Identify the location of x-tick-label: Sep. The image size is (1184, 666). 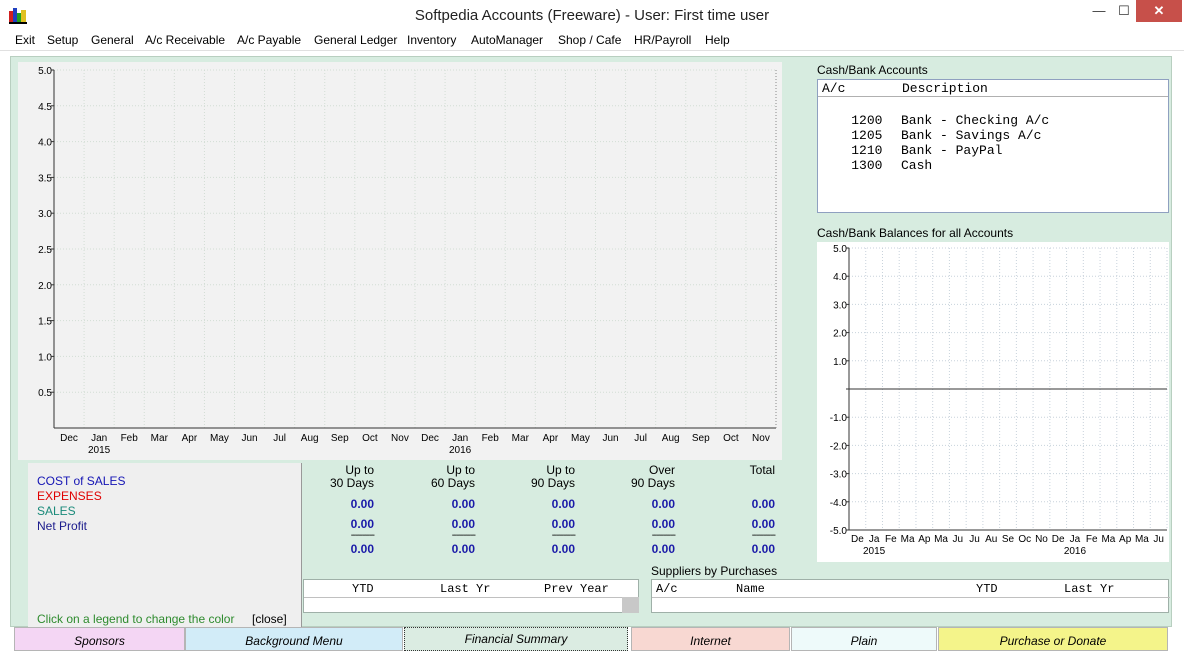
(340, 438).